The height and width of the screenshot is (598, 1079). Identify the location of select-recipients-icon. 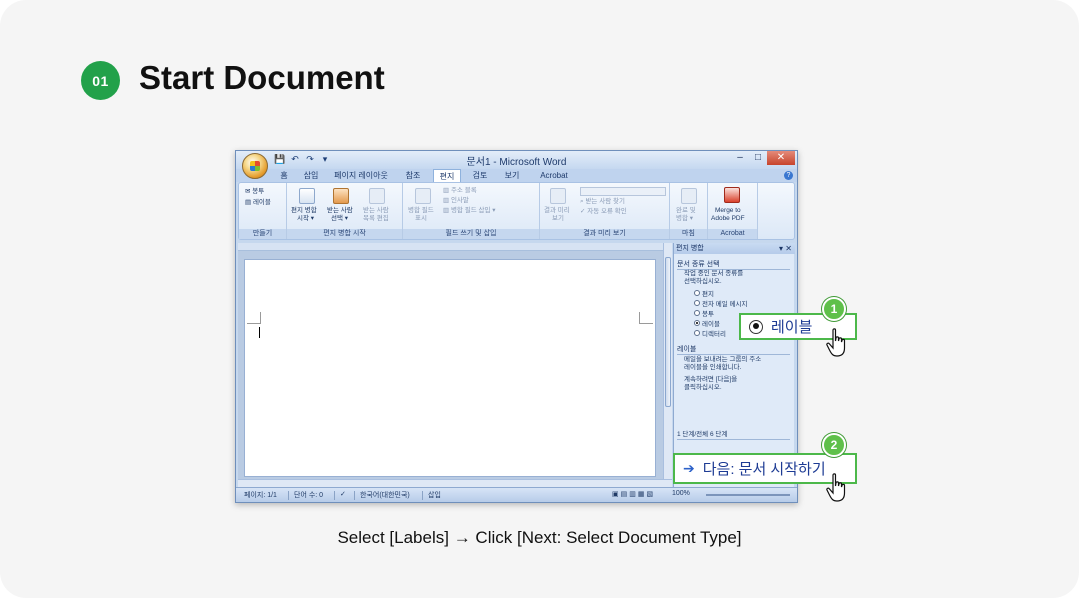
(341, 196).